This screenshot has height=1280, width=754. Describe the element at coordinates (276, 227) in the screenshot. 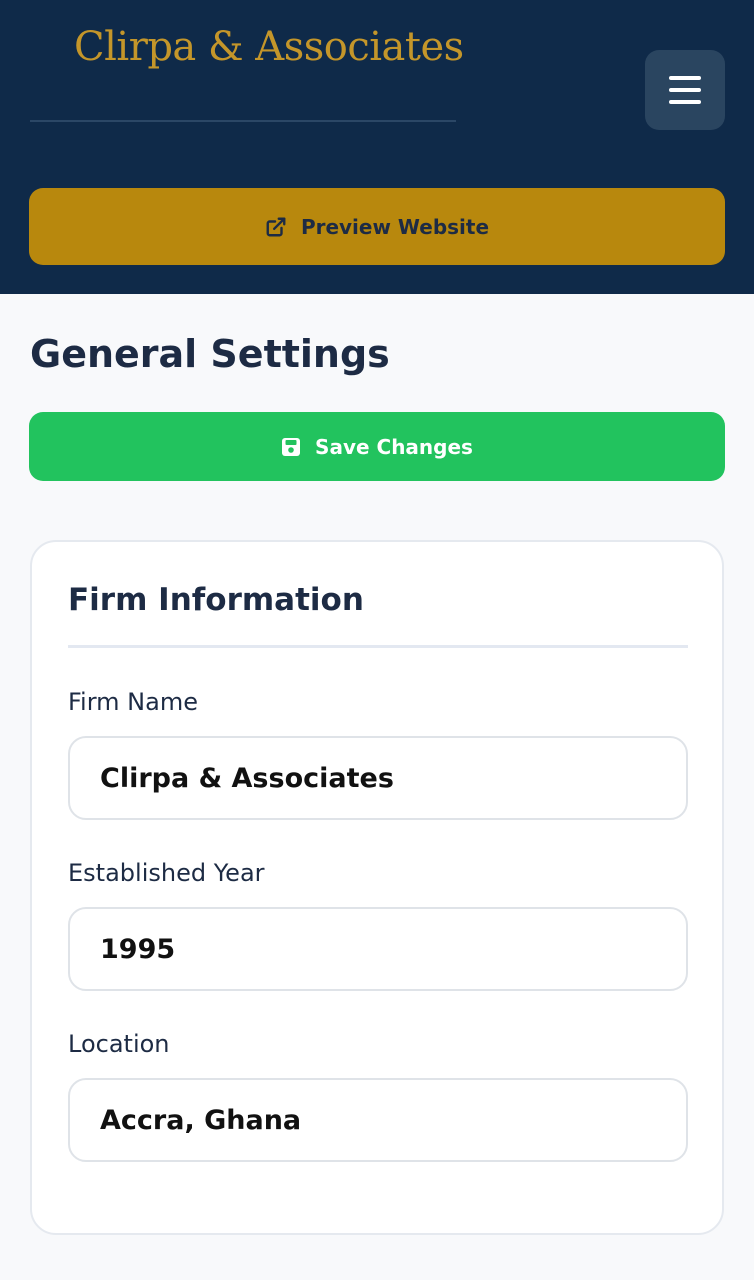

I see `external-link-icon` at that location.